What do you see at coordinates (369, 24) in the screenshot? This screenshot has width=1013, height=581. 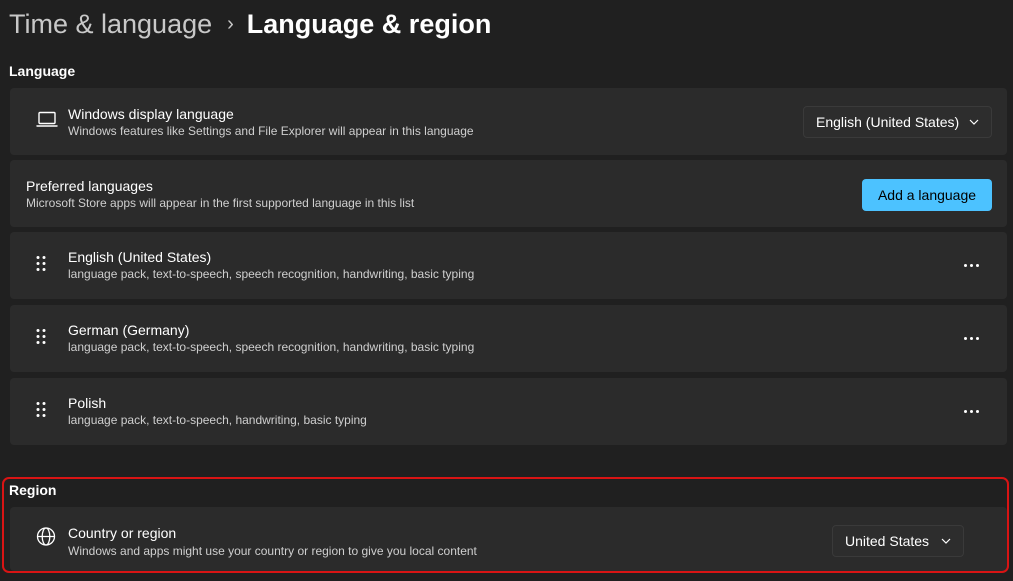 I see `page-title: Language & region` at bounding box center [369, 24].